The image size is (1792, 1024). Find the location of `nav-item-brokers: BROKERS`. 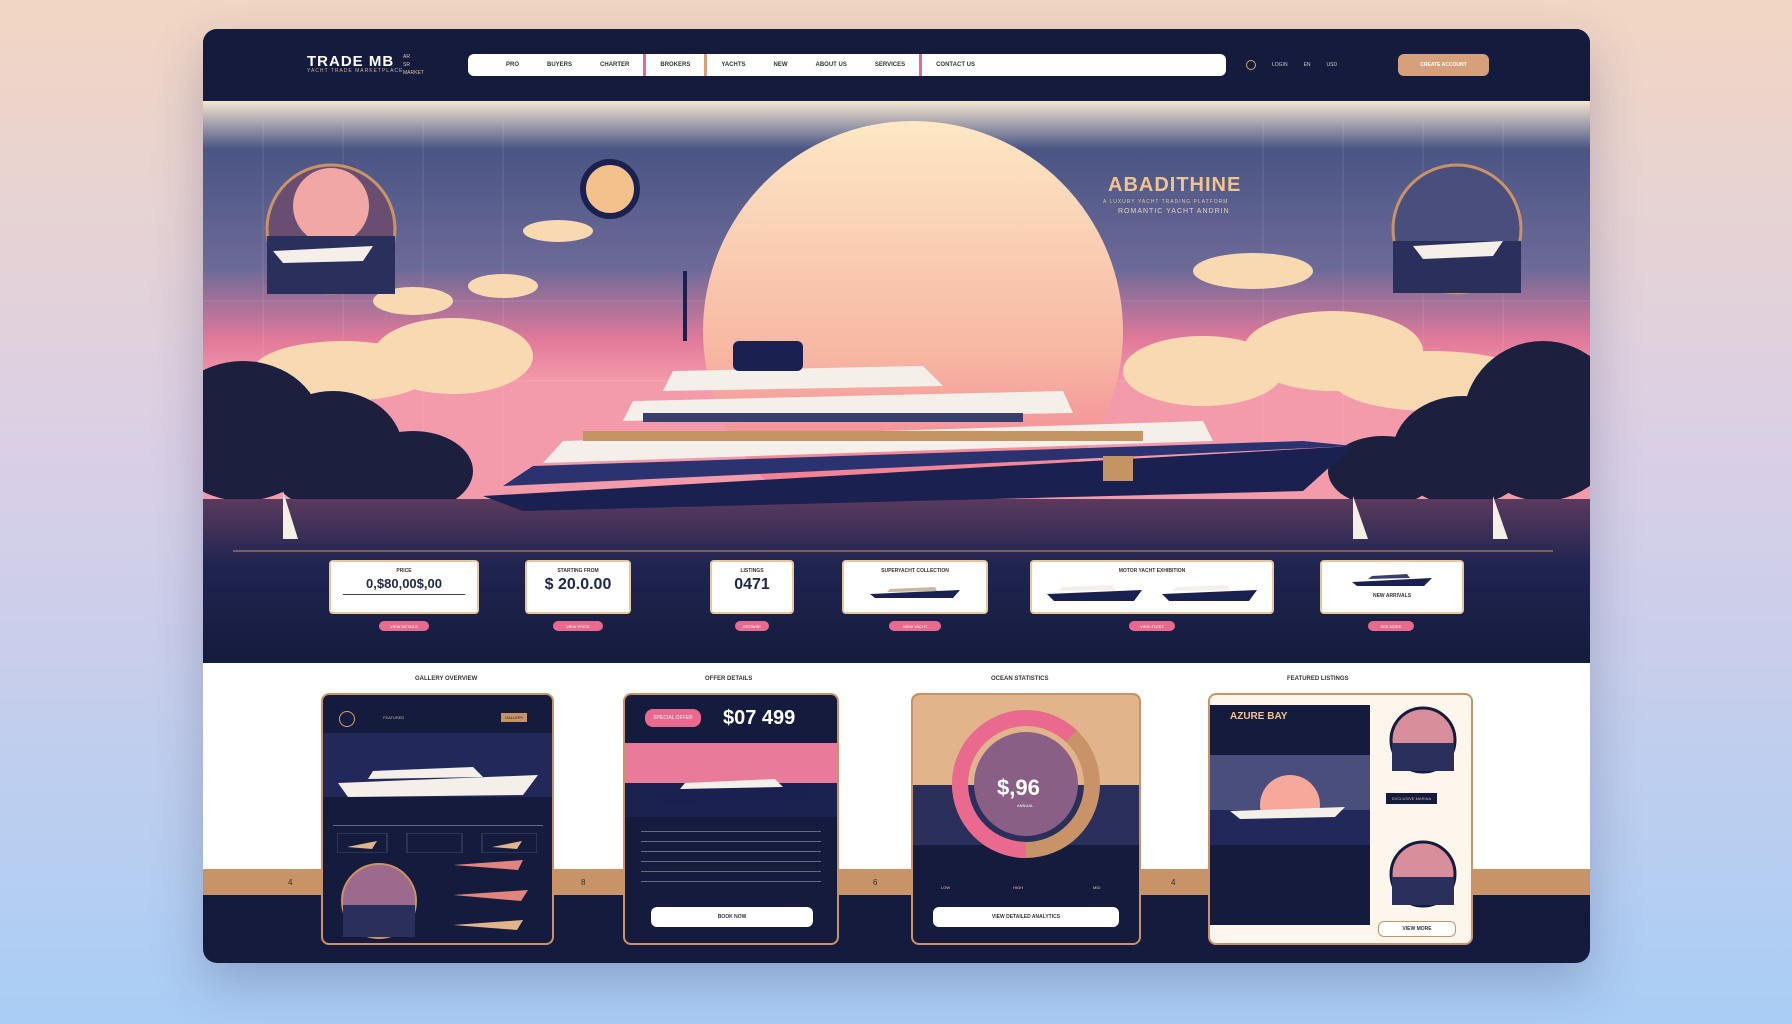

nav-item-brokers: BROKERS is located at coordinates (675, 65).